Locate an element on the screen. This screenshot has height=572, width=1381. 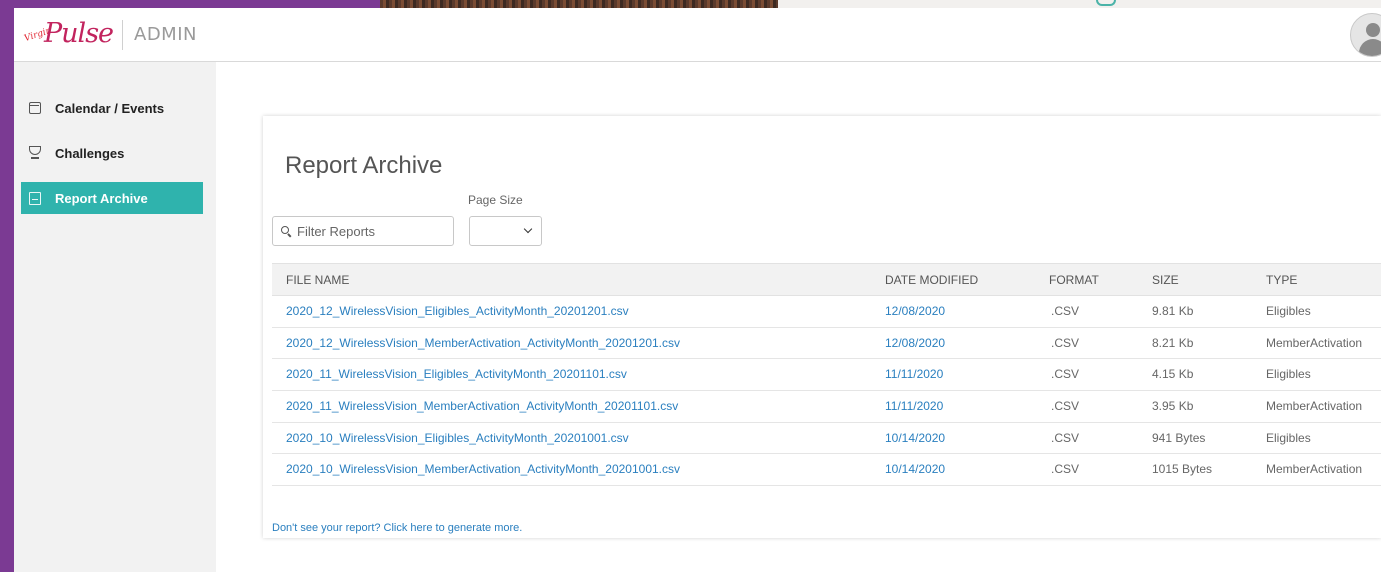
virgin-pulse-logo: Virgin Pulse is located at coordinates (68, 36).